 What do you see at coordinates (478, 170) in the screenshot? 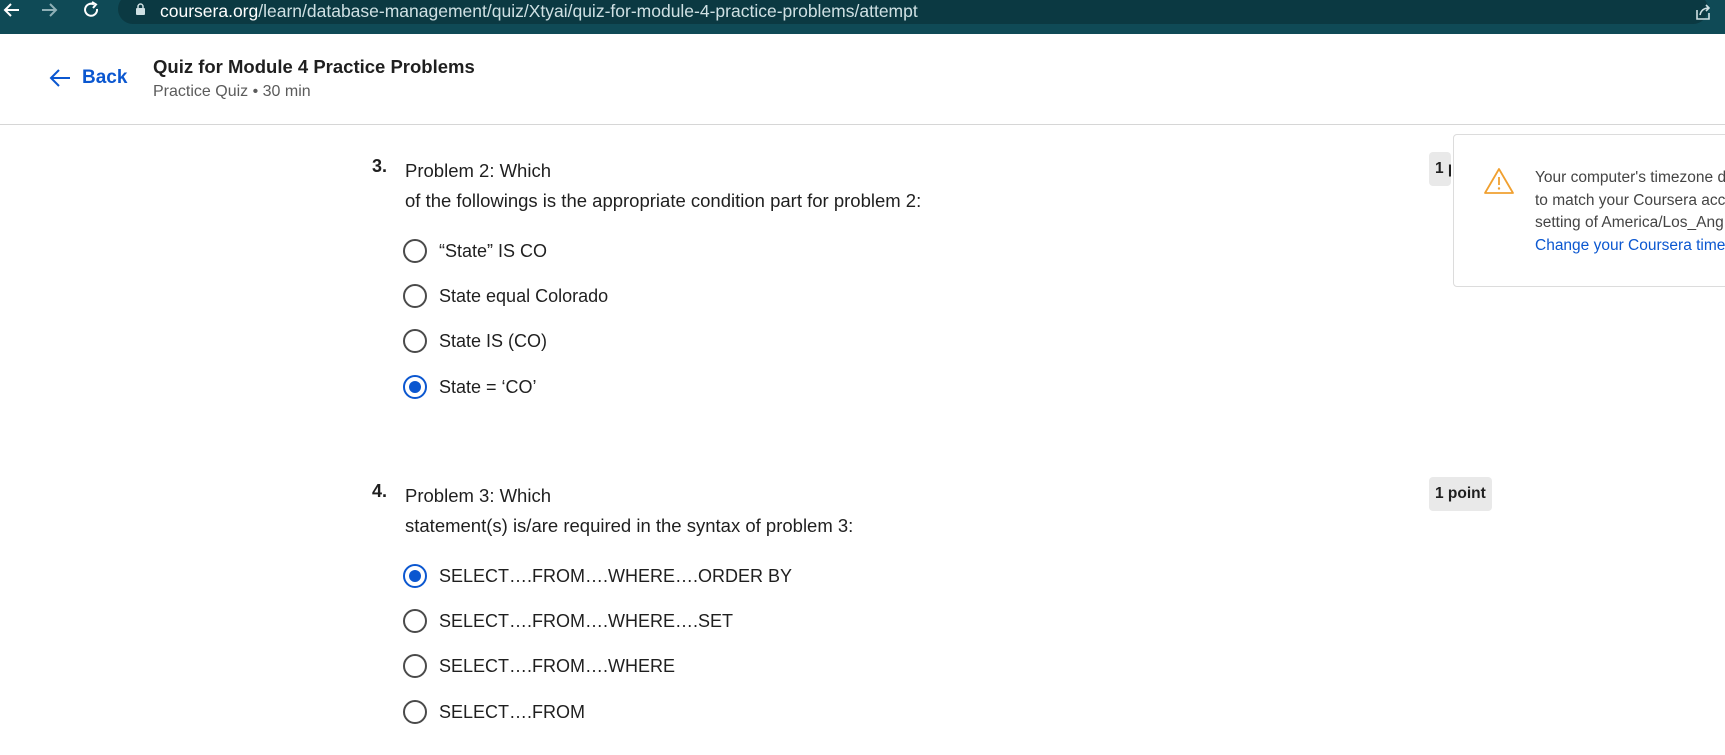
I see `question-text-line: Problem 2: Which` at bounding box center [478, 170].